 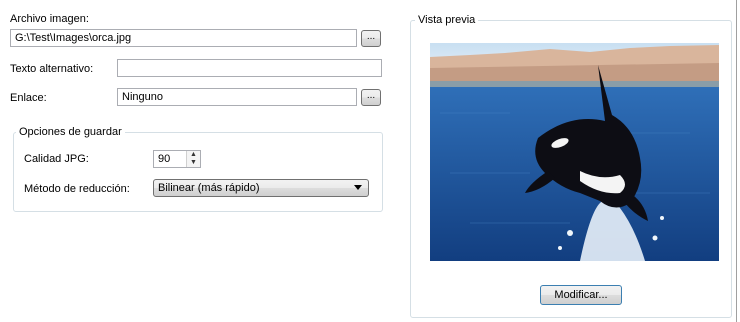 I want to click on preview-title: Vista previa, so click(x=447, y=20).